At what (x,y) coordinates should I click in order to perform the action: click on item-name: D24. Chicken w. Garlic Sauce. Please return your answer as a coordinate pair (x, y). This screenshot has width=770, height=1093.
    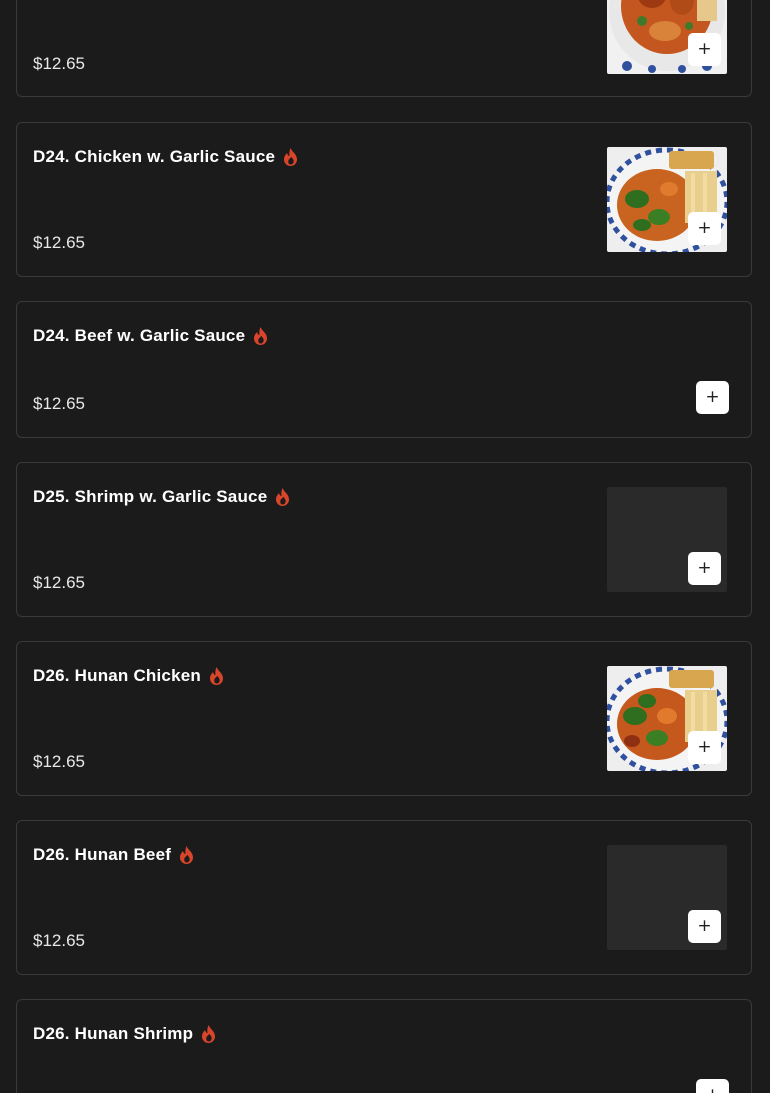
    Looking at the image, I should click on (154, 156).